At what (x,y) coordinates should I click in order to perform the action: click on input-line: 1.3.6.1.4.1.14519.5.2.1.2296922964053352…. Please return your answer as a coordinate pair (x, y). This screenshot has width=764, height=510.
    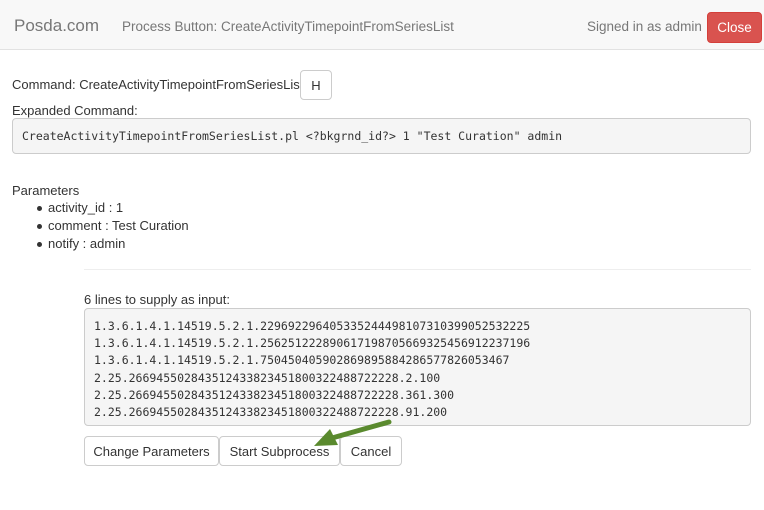
    Looking at the image, I should click on (312, 326).